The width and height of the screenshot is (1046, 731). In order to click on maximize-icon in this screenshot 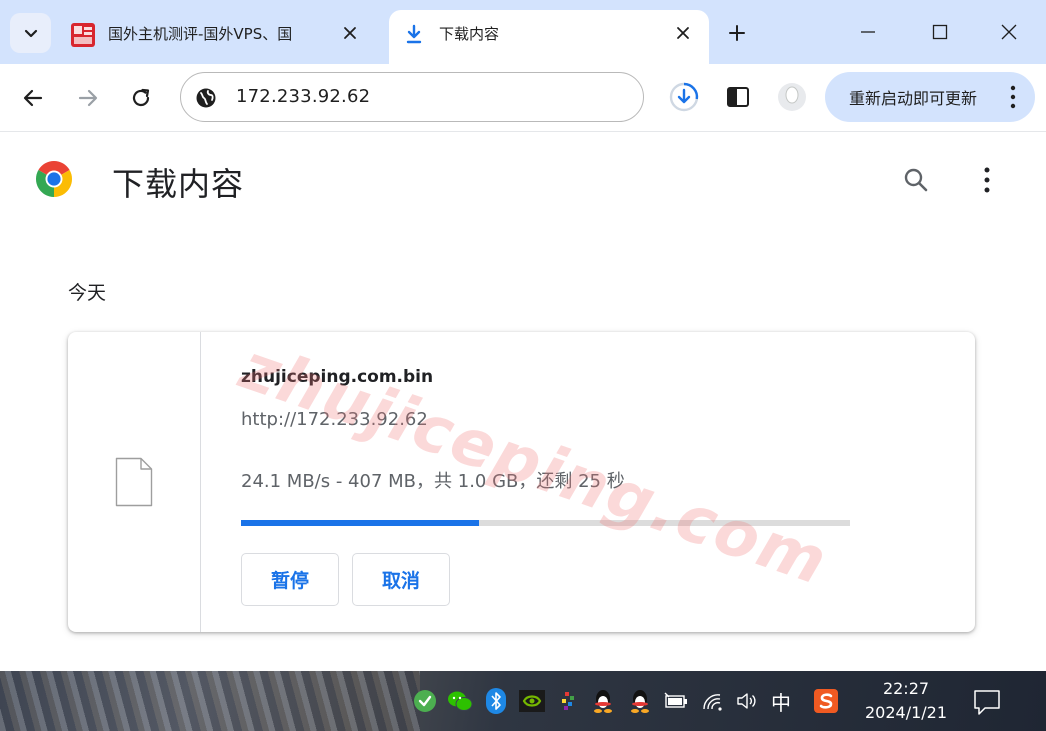, I will do `click(940, 32)`.